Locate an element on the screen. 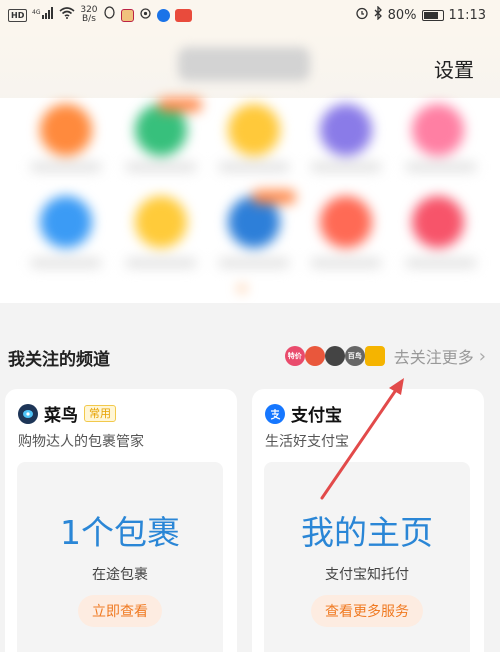 The width and height of the screenshot is (500, 652). card-header: 菜鸟 常用 is located at coordinates (67, 413).